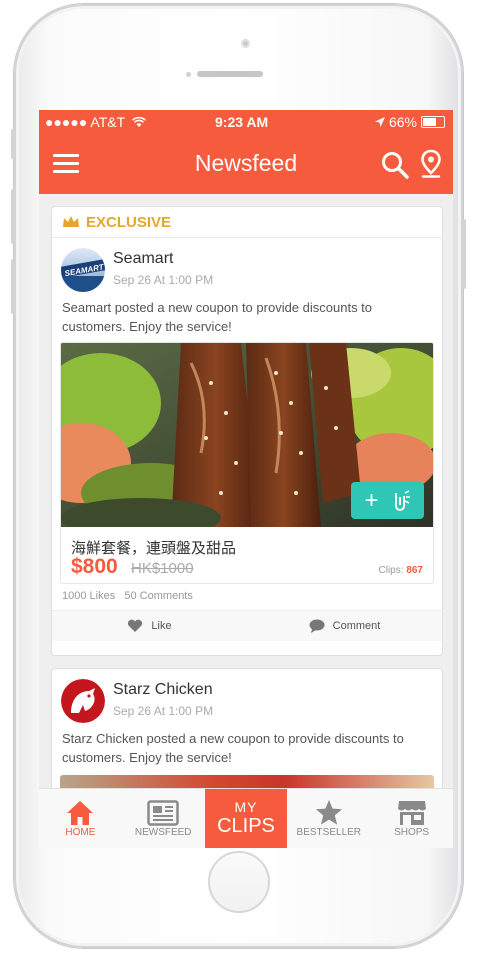 The width and height of the screenshot is (477, 954). I want to click on post-actions: Like Comment, so click(247, 626).